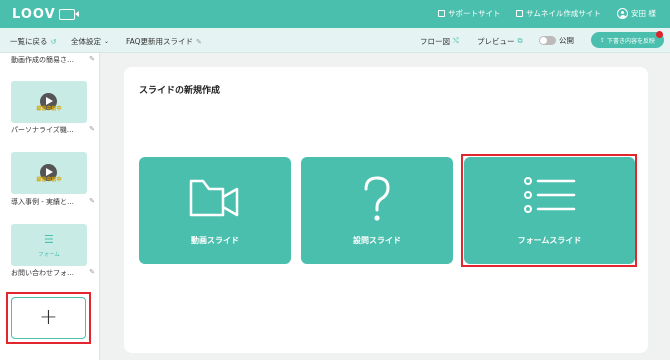 The image size is (670, 360). I want to click on upload-icon: ⇪, so click(602, 40).